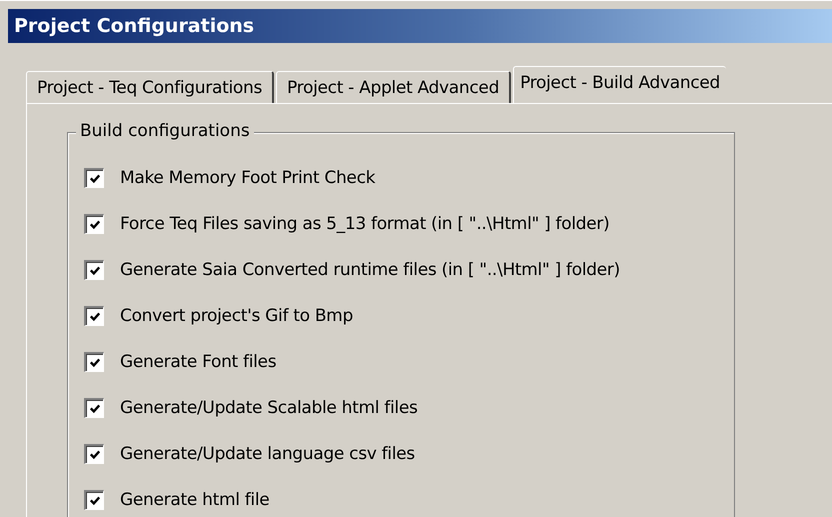  Describe the element at coordinates (370, 270) in the screenshot. I see `checkbox-label: Generate Saia Converted runtime files (in [ "..\Html" ] folder)` at that location.